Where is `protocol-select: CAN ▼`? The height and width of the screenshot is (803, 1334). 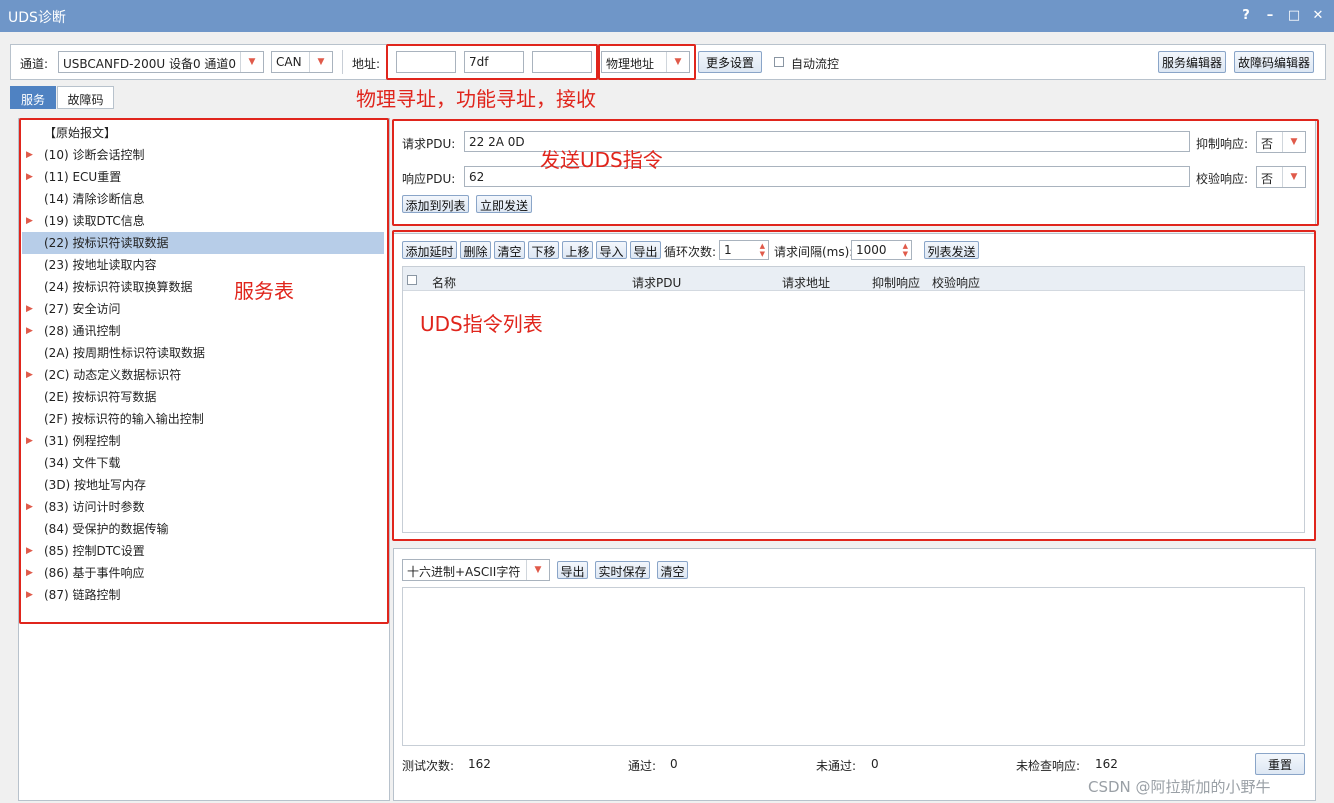 protocol-select: CAN ▼ is located at coordinates (302, 62).